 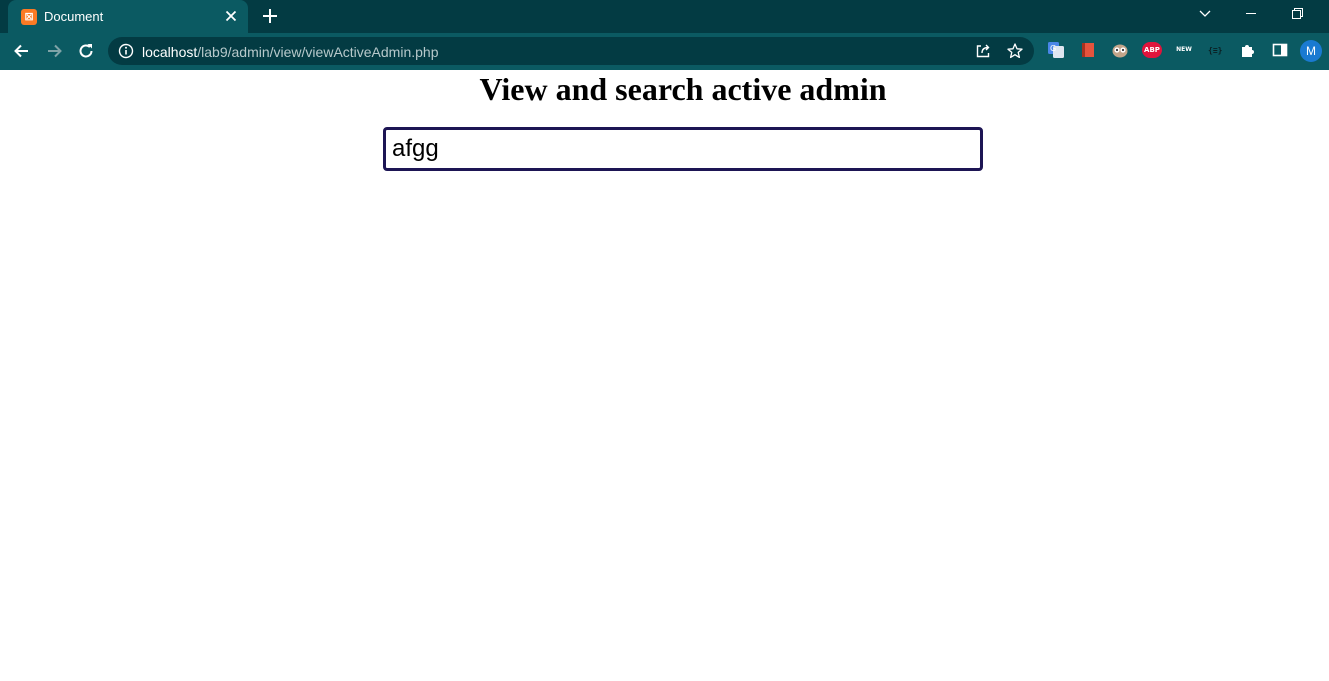 I want to click on site-info-icon, so click(x=126, y=51).